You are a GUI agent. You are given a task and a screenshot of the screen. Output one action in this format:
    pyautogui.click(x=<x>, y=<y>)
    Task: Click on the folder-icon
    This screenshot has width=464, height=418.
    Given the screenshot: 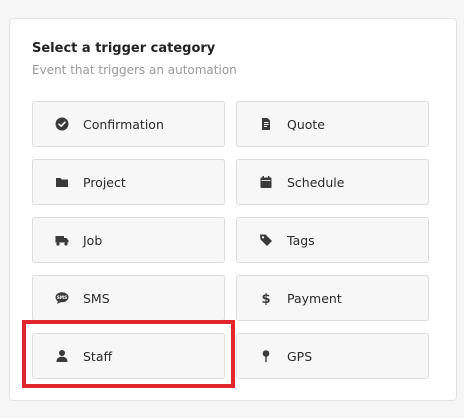 What is the action you would take?
    pyautogui.click(x=62, y=182)
    